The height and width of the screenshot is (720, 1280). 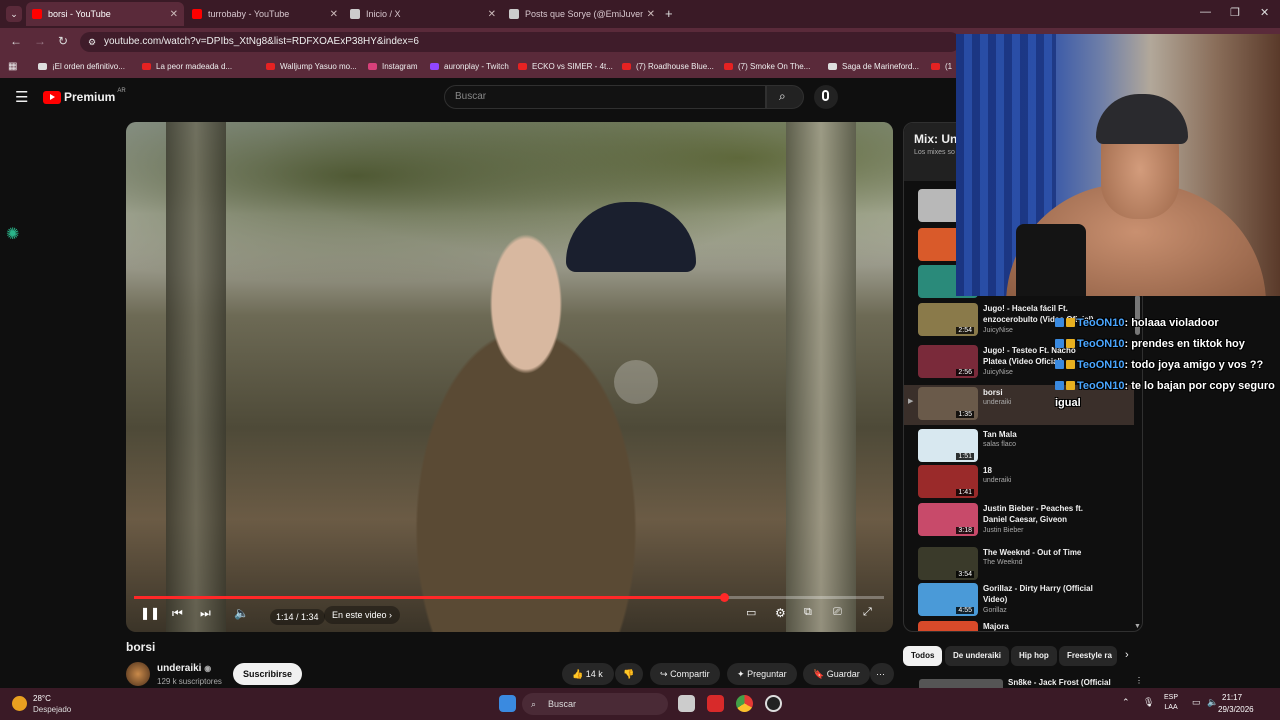 What do you see at coordinates (507, 703) in the screenshot?
I see `start-icon` at bounding box center [507, 703].